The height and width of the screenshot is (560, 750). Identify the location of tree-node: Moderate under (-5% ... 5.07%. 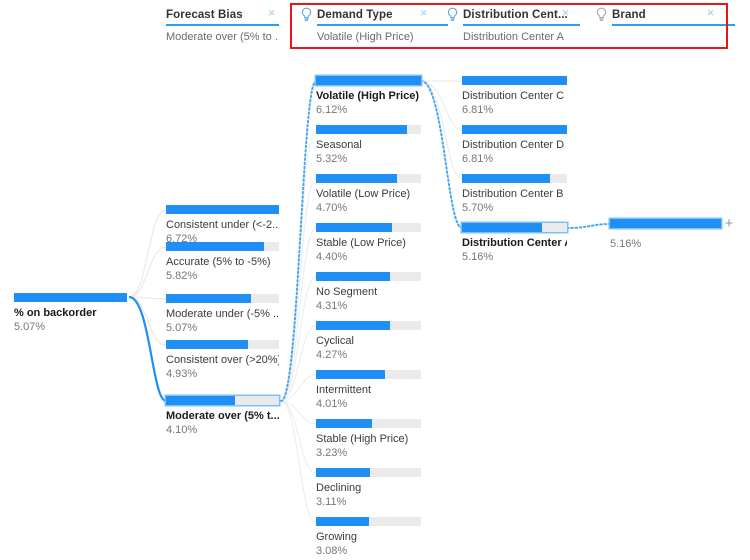
(222, 314).